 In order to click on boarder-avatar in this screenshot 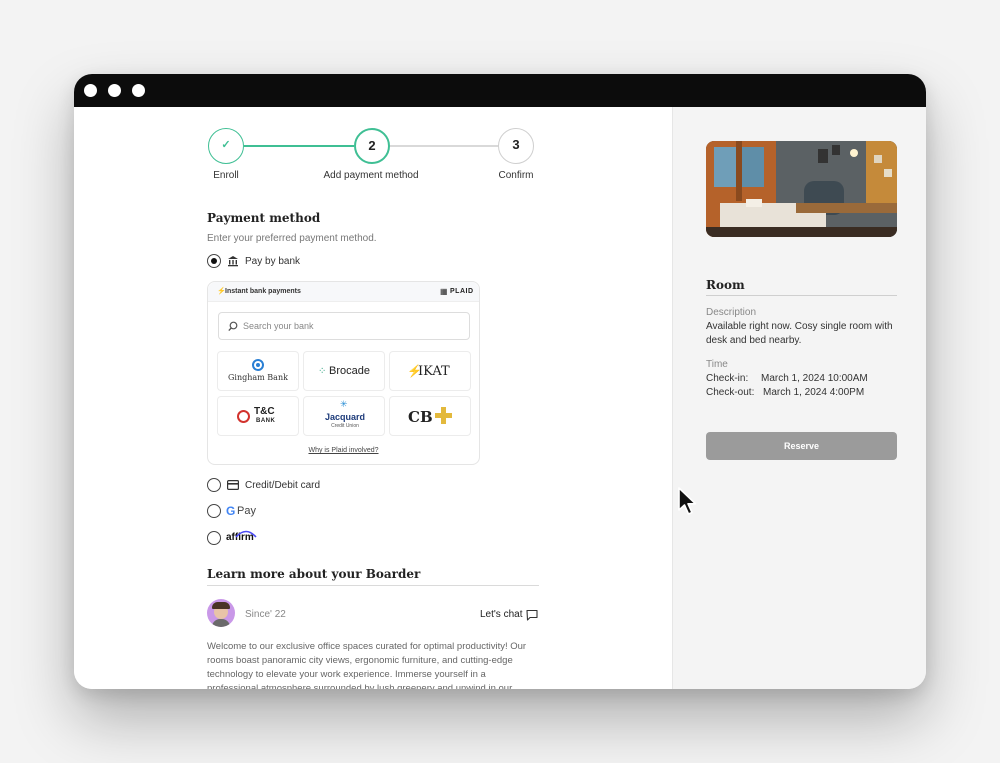, I will do `click(221, 613)`.